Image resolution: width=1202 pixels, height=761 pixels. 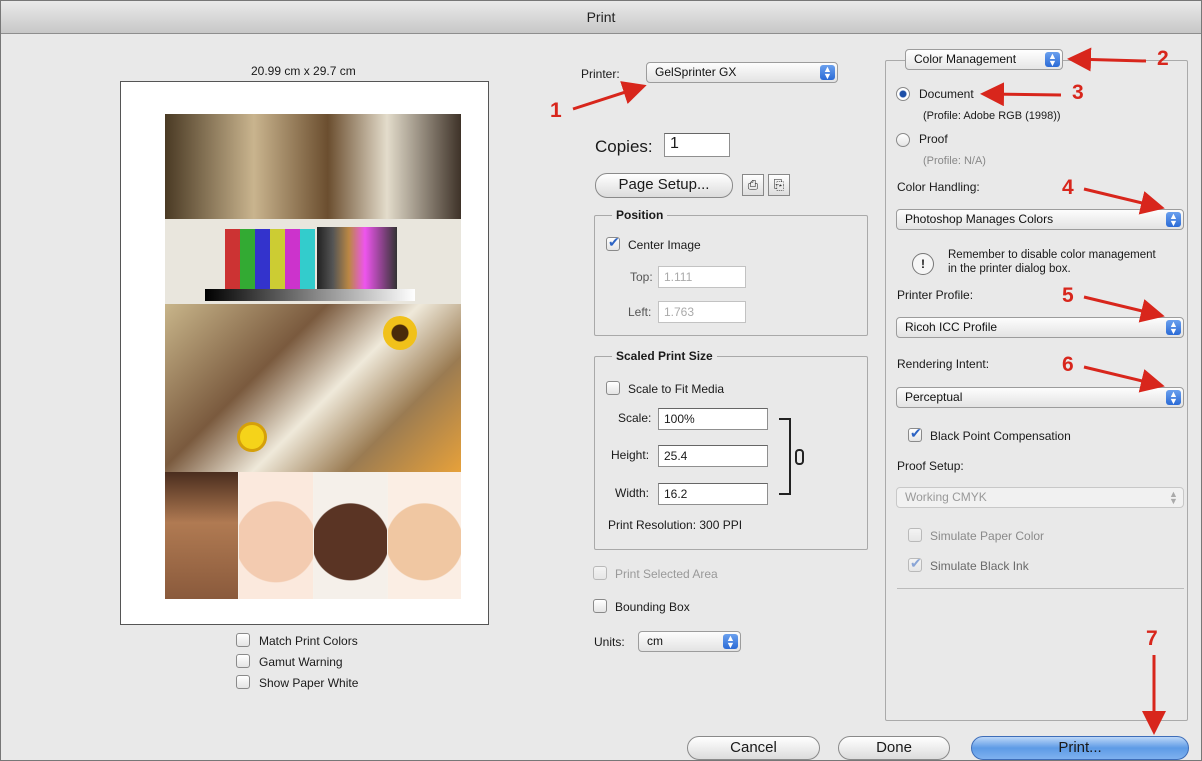 What do you see at coordinates (1068, 364) in the screenshot?
I see `annotation-6: 6` at bounding box center [1068, 364].